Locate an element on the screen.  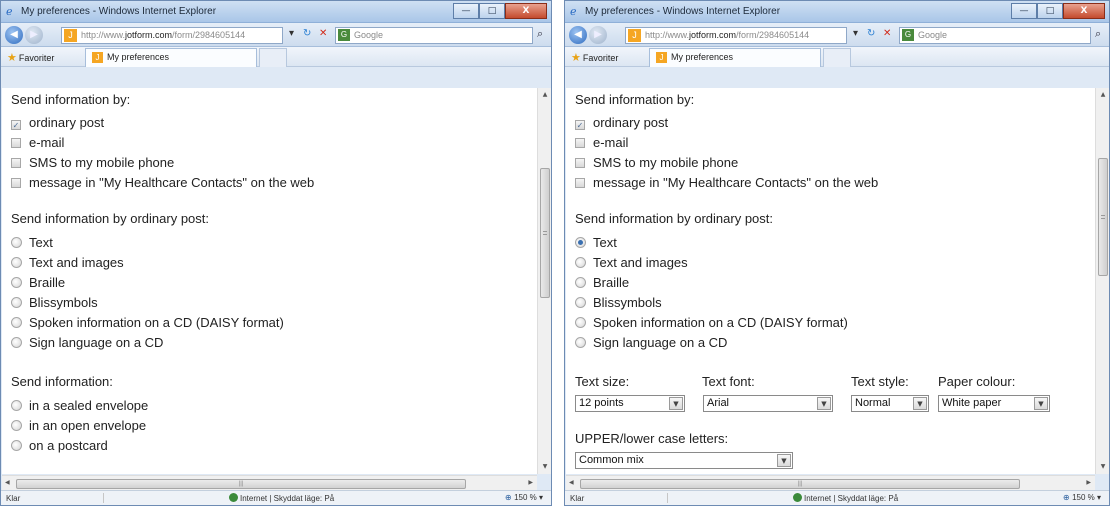
text-style-select: Normal ▼ is located at coordinates (890, 403).